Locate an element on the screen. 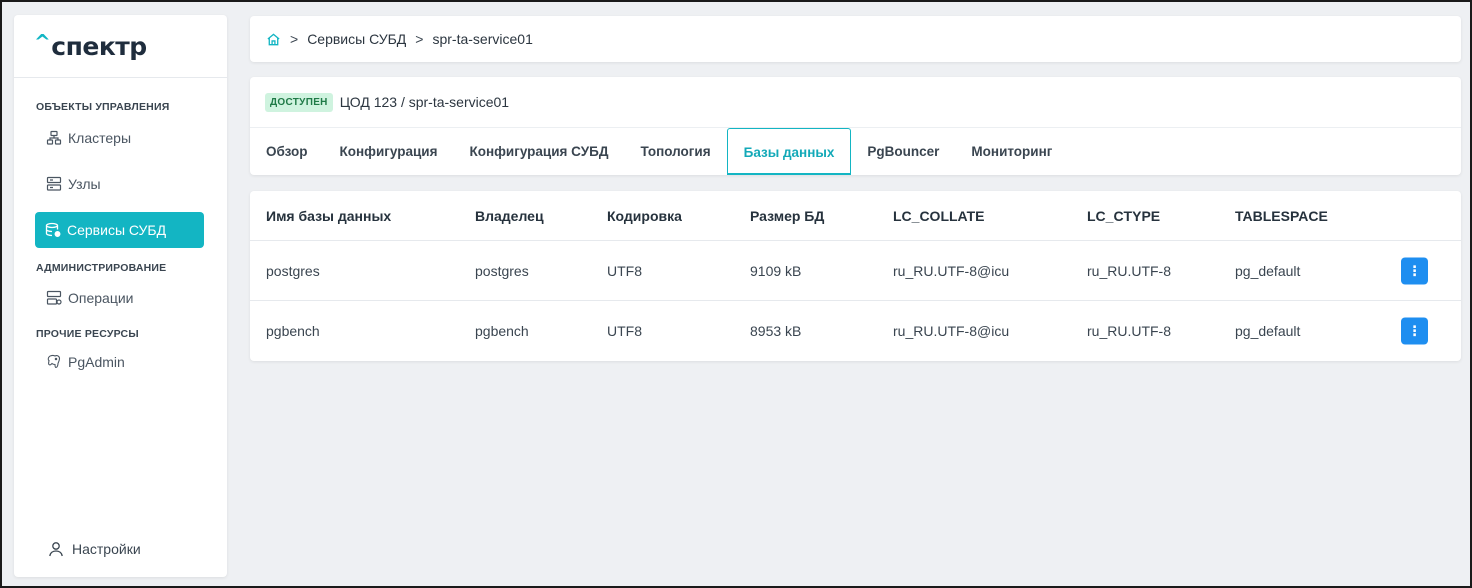 This screenshot has height=588, width=1472. sidebar-item-clusters: Кластеры is located at coordinates (120, 138).